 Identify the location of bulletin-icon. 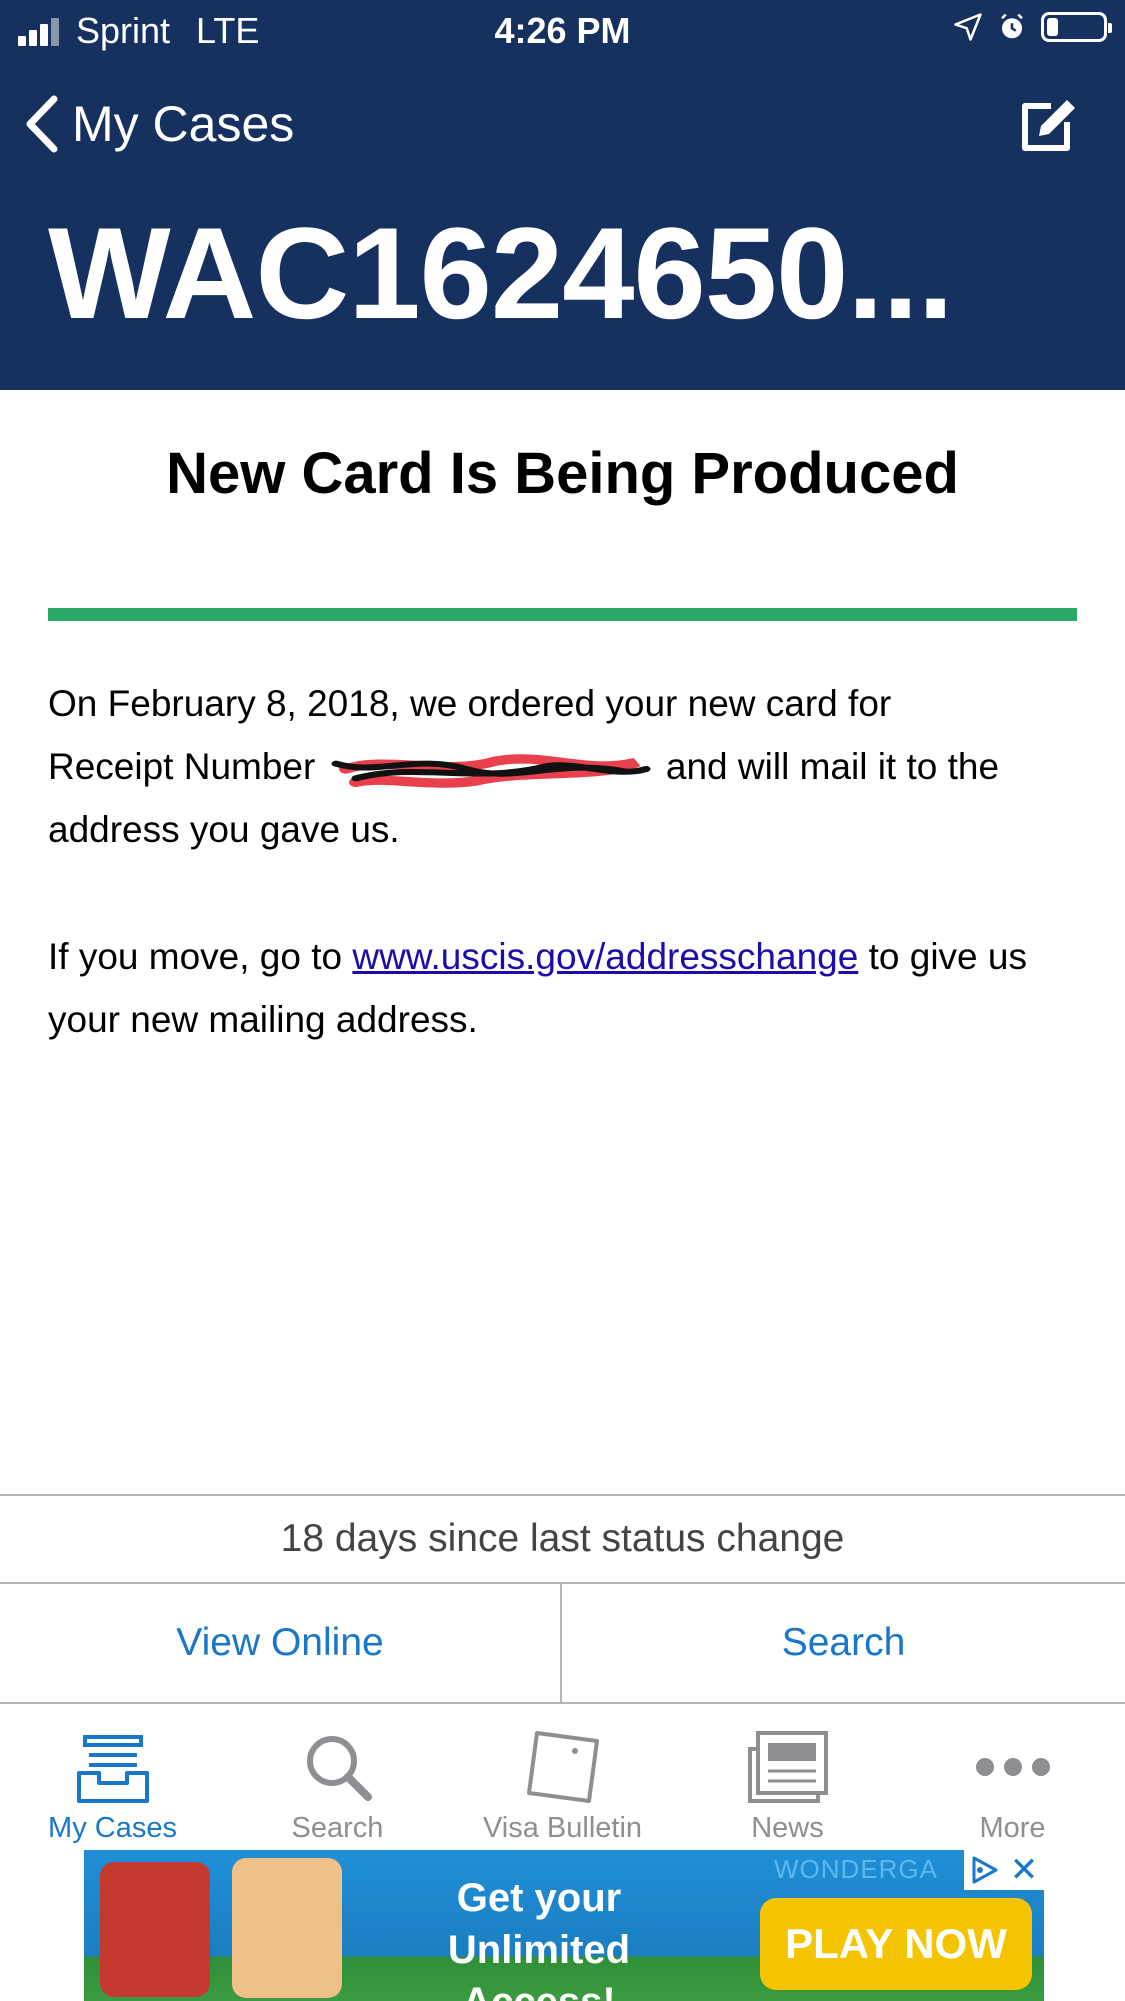
(562, 1767).